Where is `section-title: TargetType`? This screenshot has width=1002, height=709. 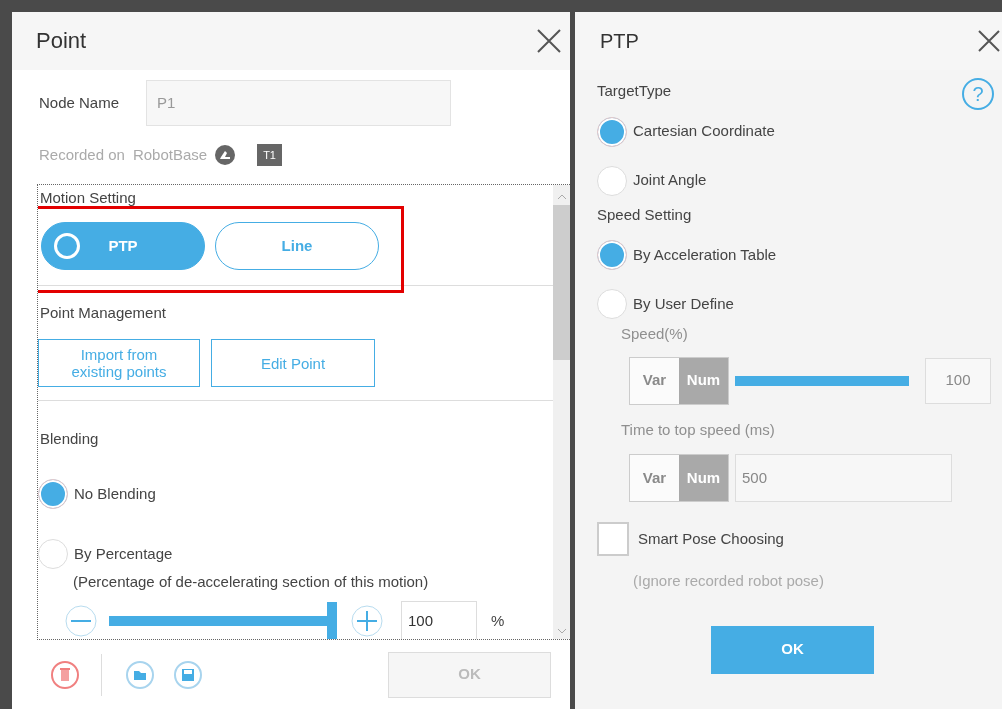 section-title: TargetType is located at coordinates (634, 91).